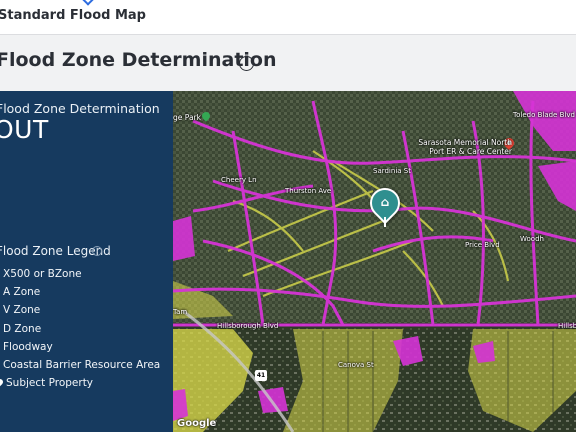 This screenshot has height=432, width=576. I want to click on map-pin-icon, so click(2, 382).